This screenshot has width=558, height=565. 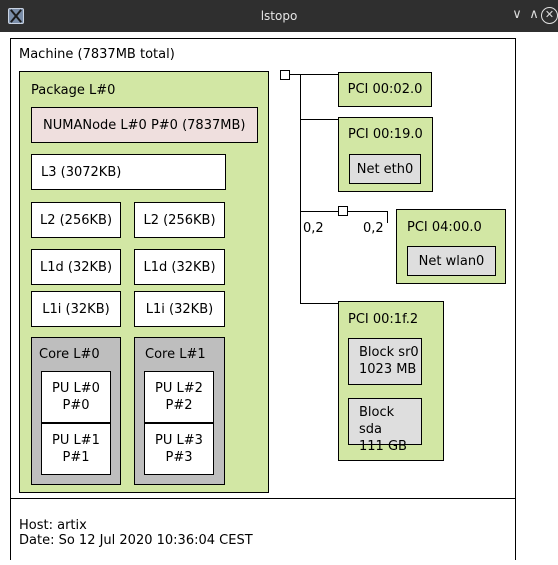 I want to click on minimize-button: ∨, so click(x=517, y=15).